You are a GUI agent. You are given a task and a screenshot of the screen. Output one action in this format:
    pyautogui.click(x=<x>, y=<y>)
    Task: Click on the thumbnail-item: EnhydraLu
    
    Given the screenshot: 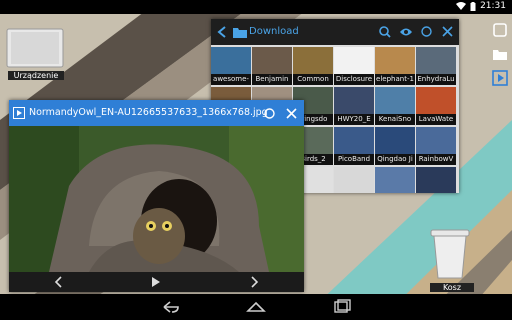 What is the action you would take?
    pyautogui.click(x=436, y=66)
    